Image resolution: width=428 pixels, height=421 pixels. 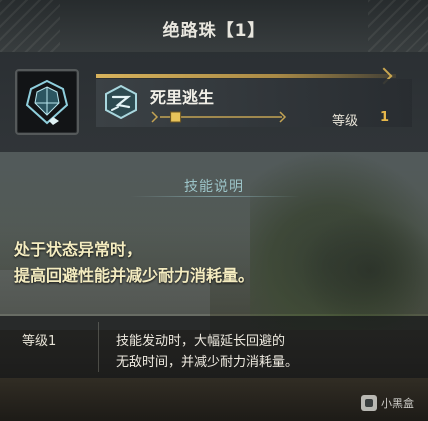 What do you see at coordinates (215, 196) in the screenshot?
I see `heading-divider` at bounding box center [215, 196].